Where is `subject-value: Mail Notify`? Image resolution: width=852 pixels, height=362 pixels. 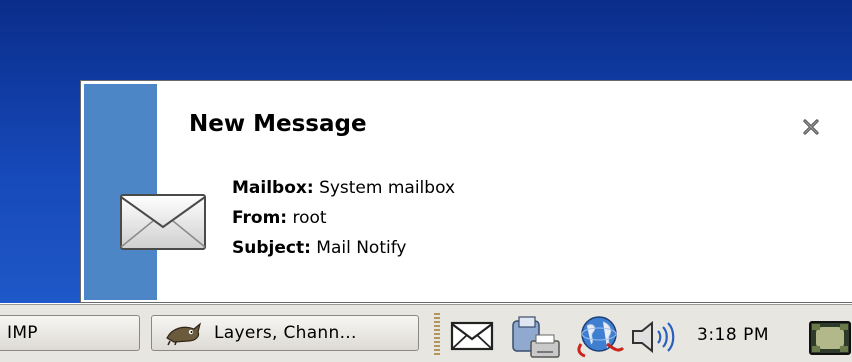 subject-value: Mail Notify is located at coordinates (361, 248).